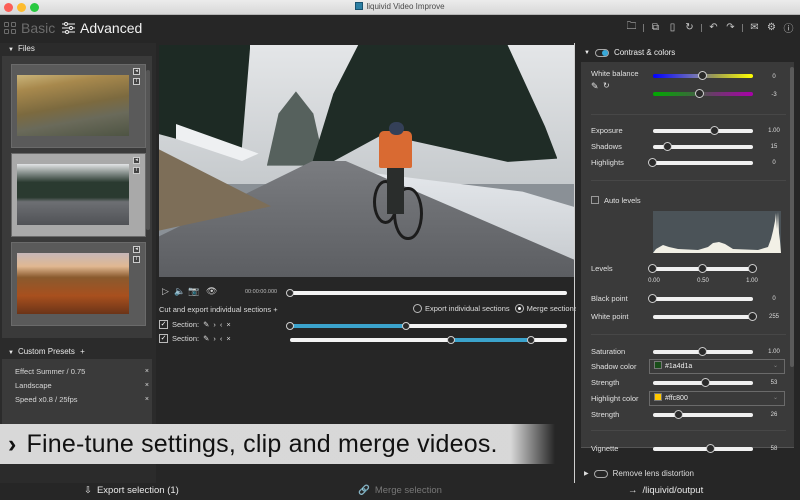 This screenshot has width=800, height=500. I want to click on panel-divider, so click(574, 263).